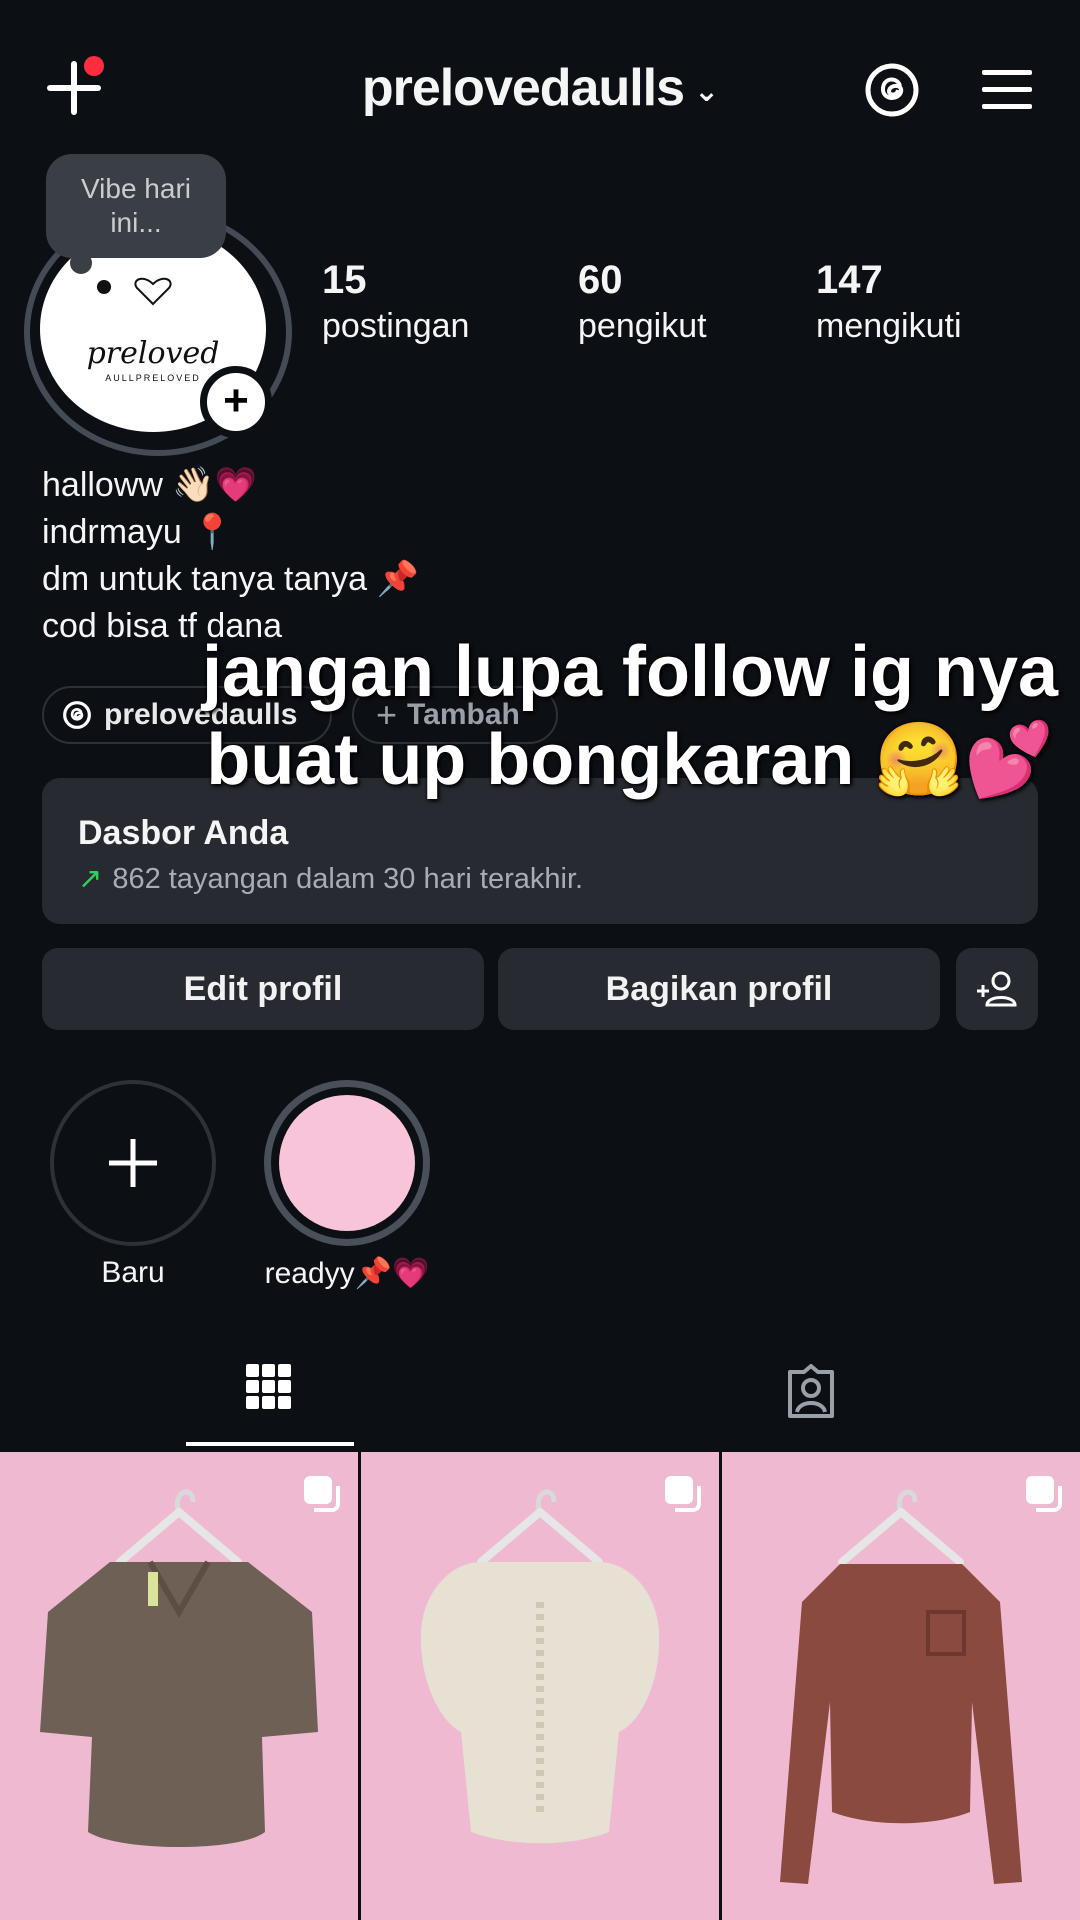 This screenshot has width=1080, height=1920. What do you see at coordinates (133, 1272) in the screenshot?
I see `highlight-label: Baru` at bounding box center [133, 1272].